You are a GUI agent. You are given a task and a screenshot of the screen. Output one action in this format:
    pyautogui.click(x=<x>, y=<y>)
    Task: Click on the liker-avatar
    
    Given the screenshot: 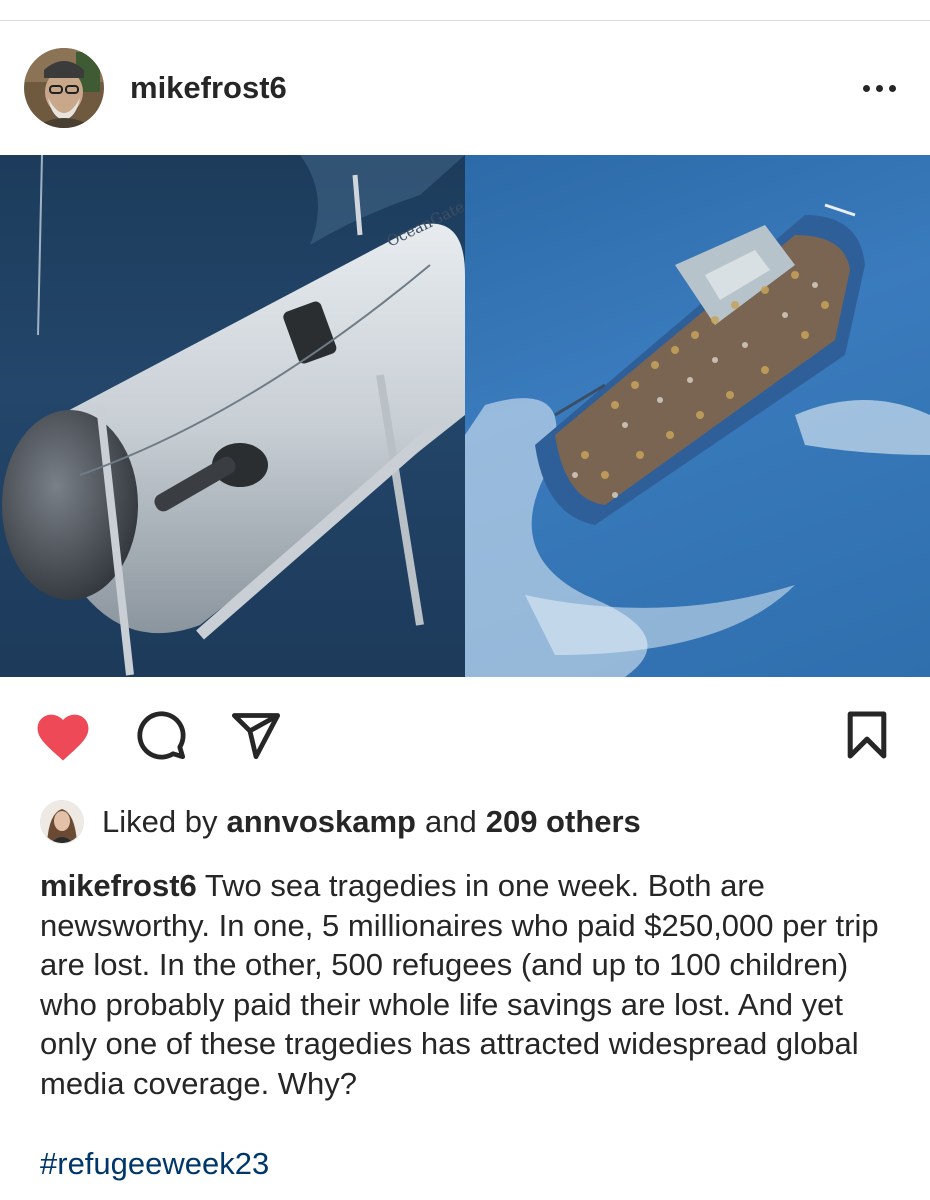 What is the action you would take?
    pyautogui.click(x=62, y=822)
    